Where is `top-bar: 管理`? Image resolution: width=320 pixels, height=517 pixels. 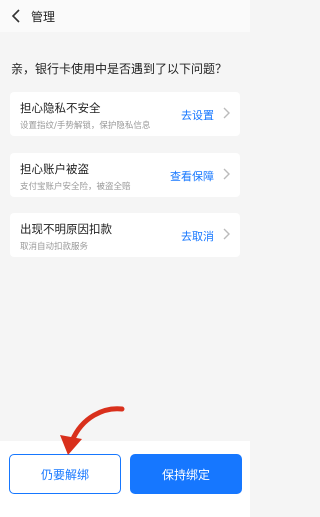
top-bar: 管理 is located at coordinates (125, 16).